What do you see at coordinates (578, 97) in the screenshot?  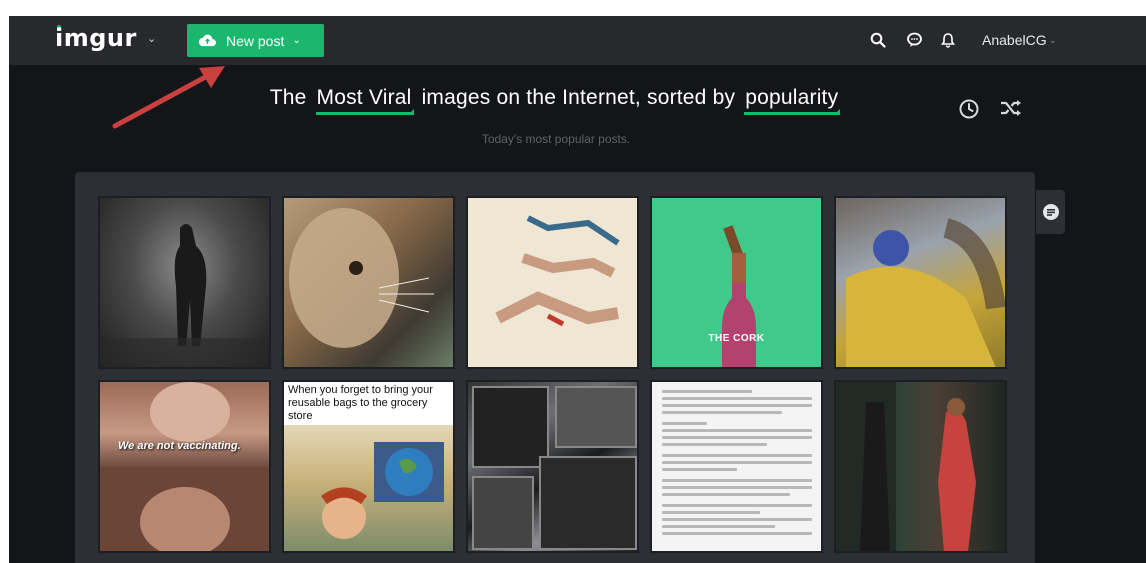 I see `headline-middle: images on the Internet, sorted by` at bounding box center [578, 97].